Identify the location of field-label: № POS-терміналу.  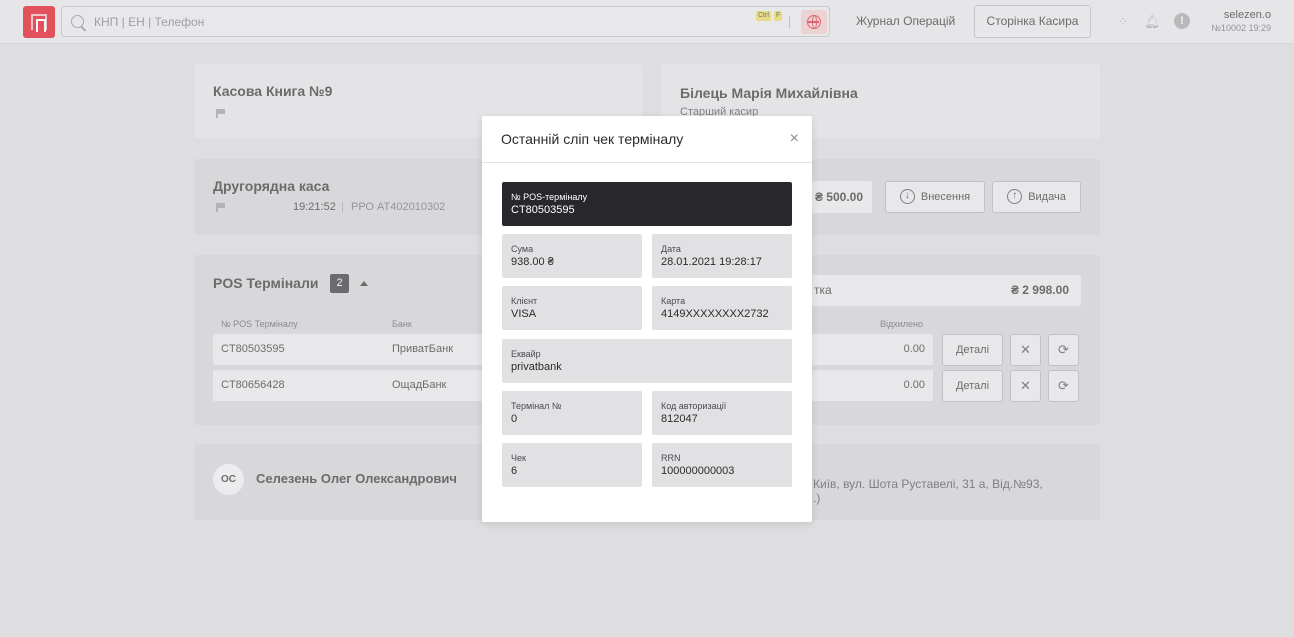
(549, 197).